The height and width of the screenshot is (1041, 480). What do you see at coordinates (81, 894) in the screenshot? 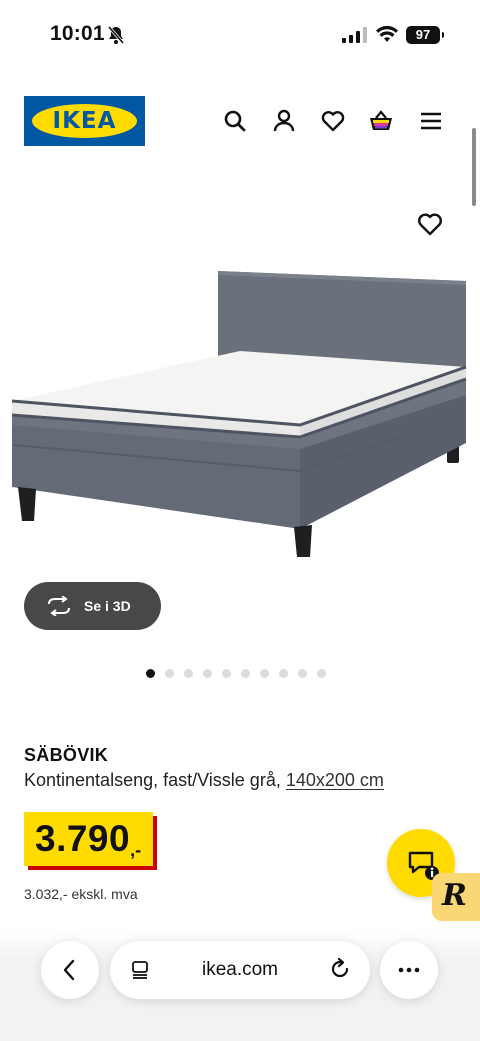
I see `price-excl-vat: 3.032,- ekskl. mva` at bounding box center [81, 894].